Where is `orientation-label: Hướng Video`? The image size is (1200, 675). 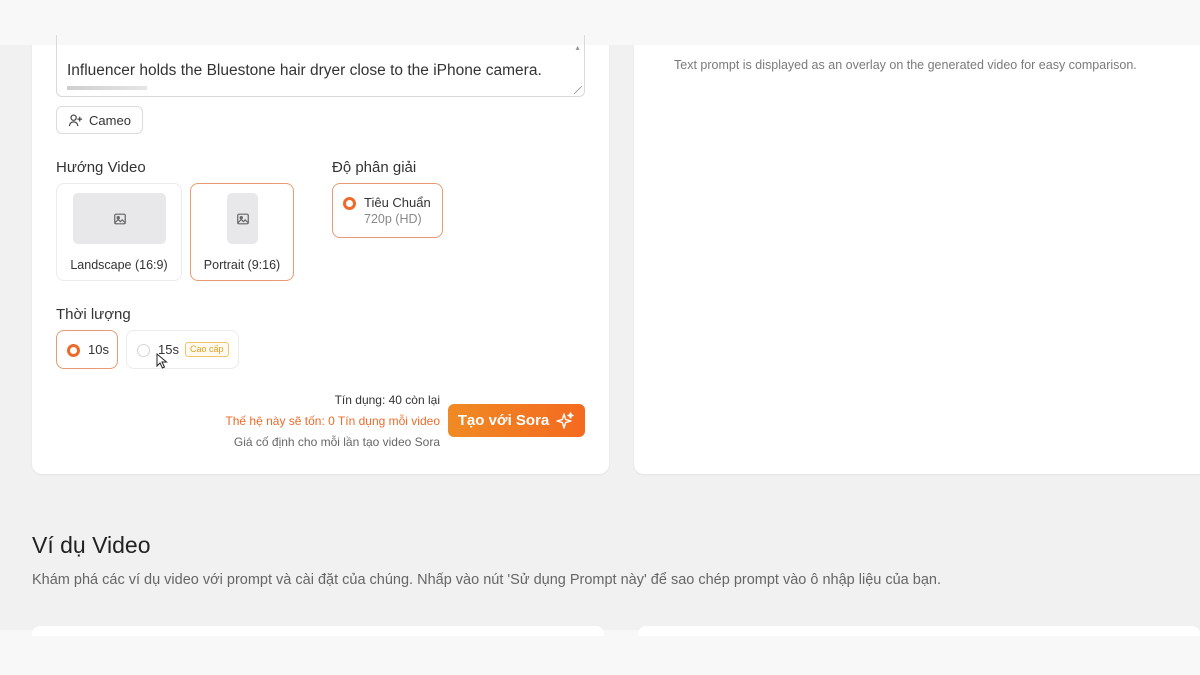
orientation-label: Hướng Video is located at coordinates (101, 167).